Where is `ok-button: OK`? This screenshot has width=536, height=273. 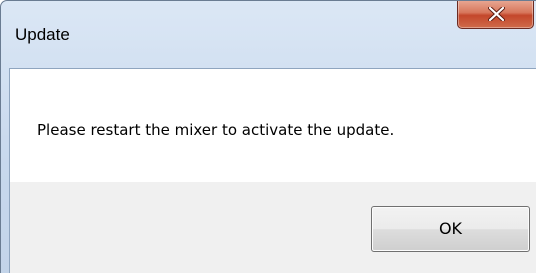
ok-button: OK is located at coordinates (450, 229).